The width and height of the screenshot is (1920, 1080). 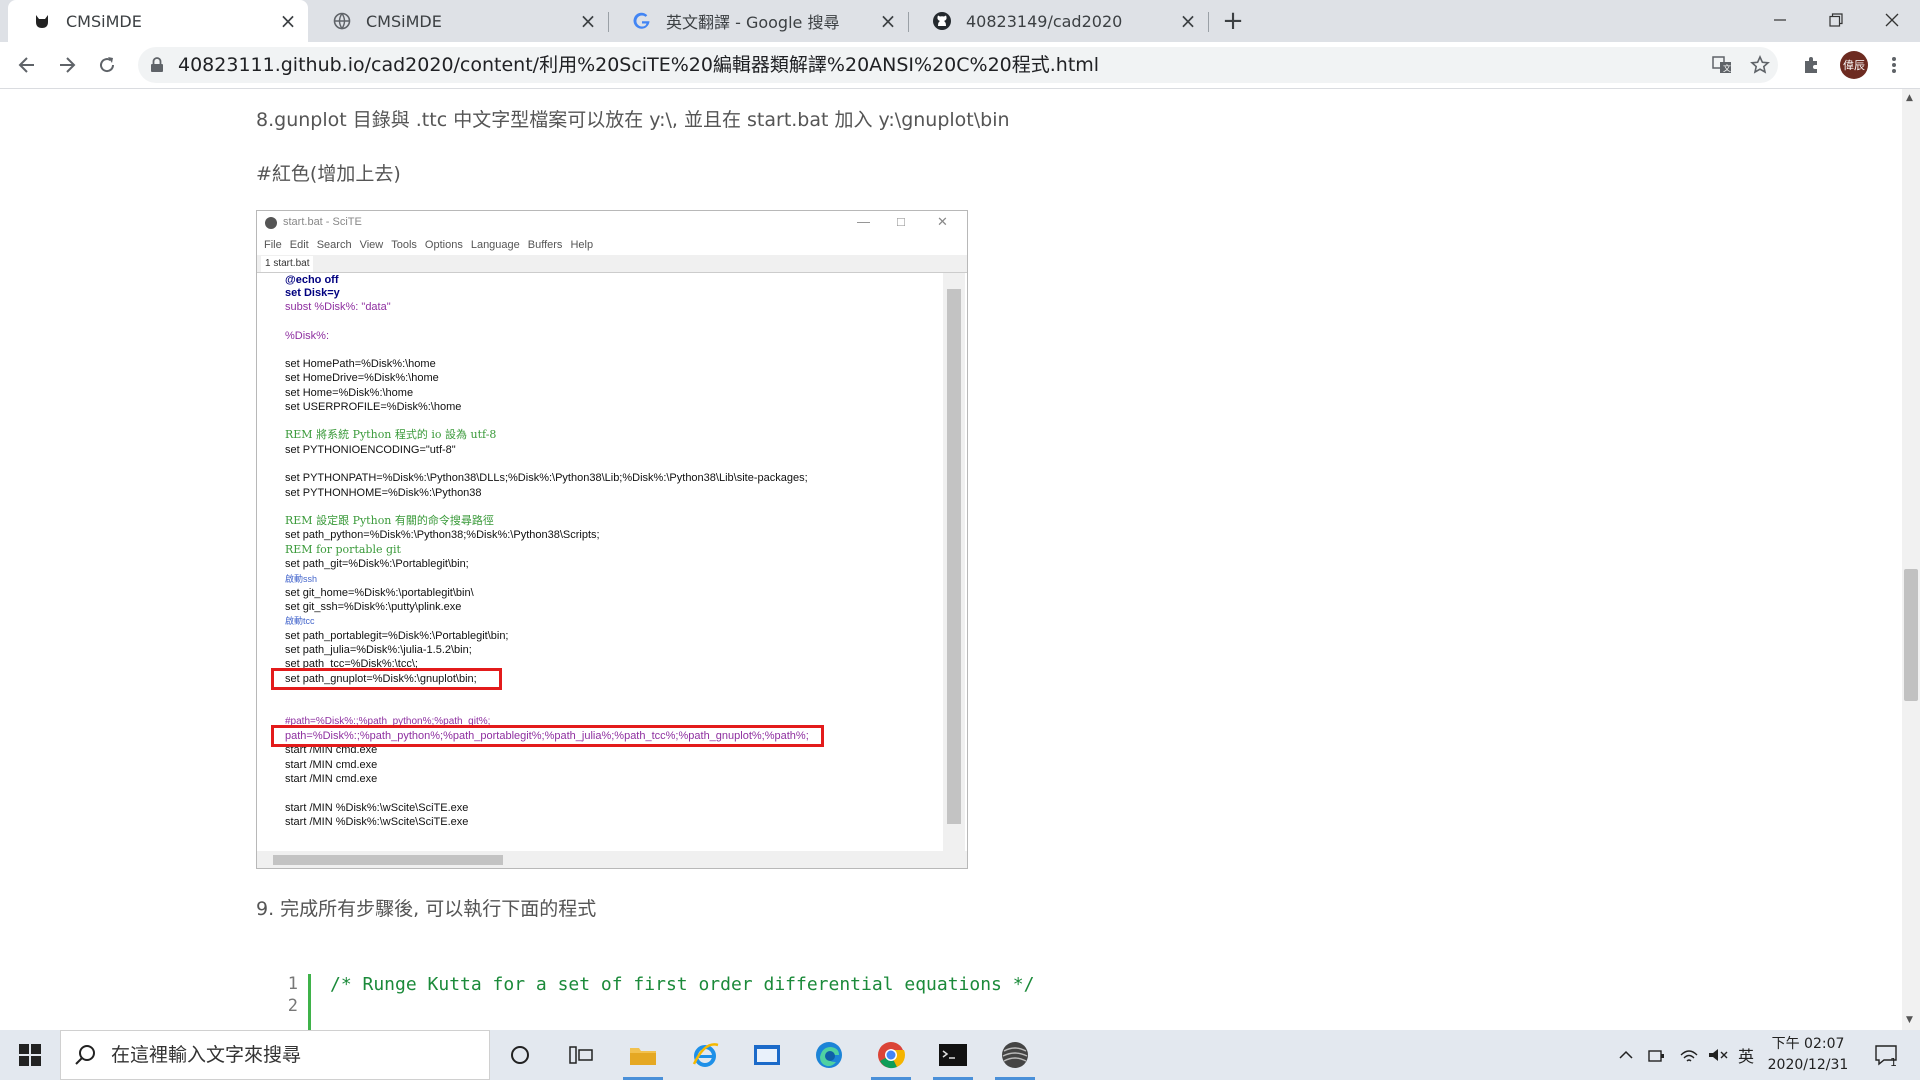 What do you see at coordinates (334, 245) in the screenshot?
I see `scite-menu-search: Search` at bounding box center [334, 245].